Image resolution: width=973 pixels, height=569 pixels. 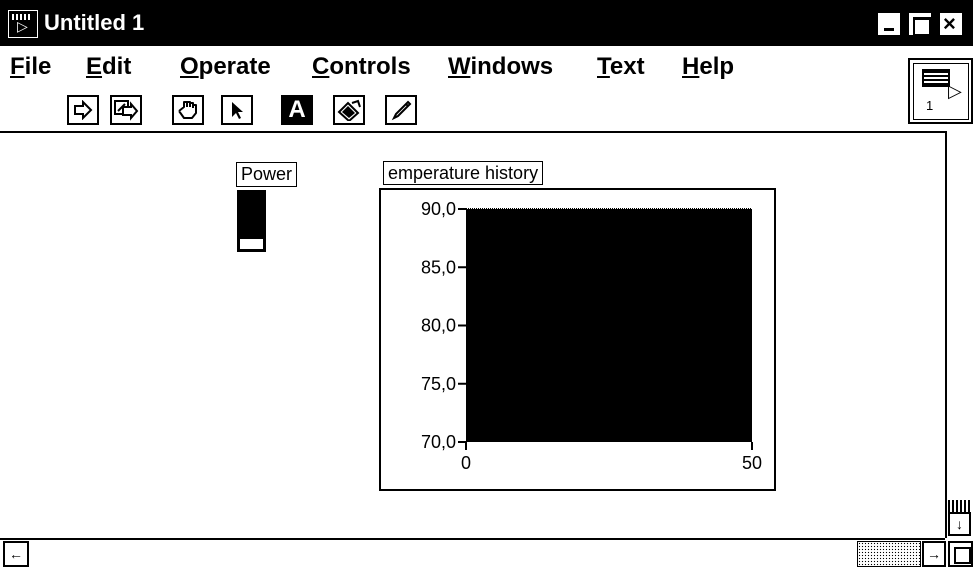 What do you see at coordinates (936, 78) in the screenshot?
I see `vi-screen-icon` at bounding box center [936, 78].